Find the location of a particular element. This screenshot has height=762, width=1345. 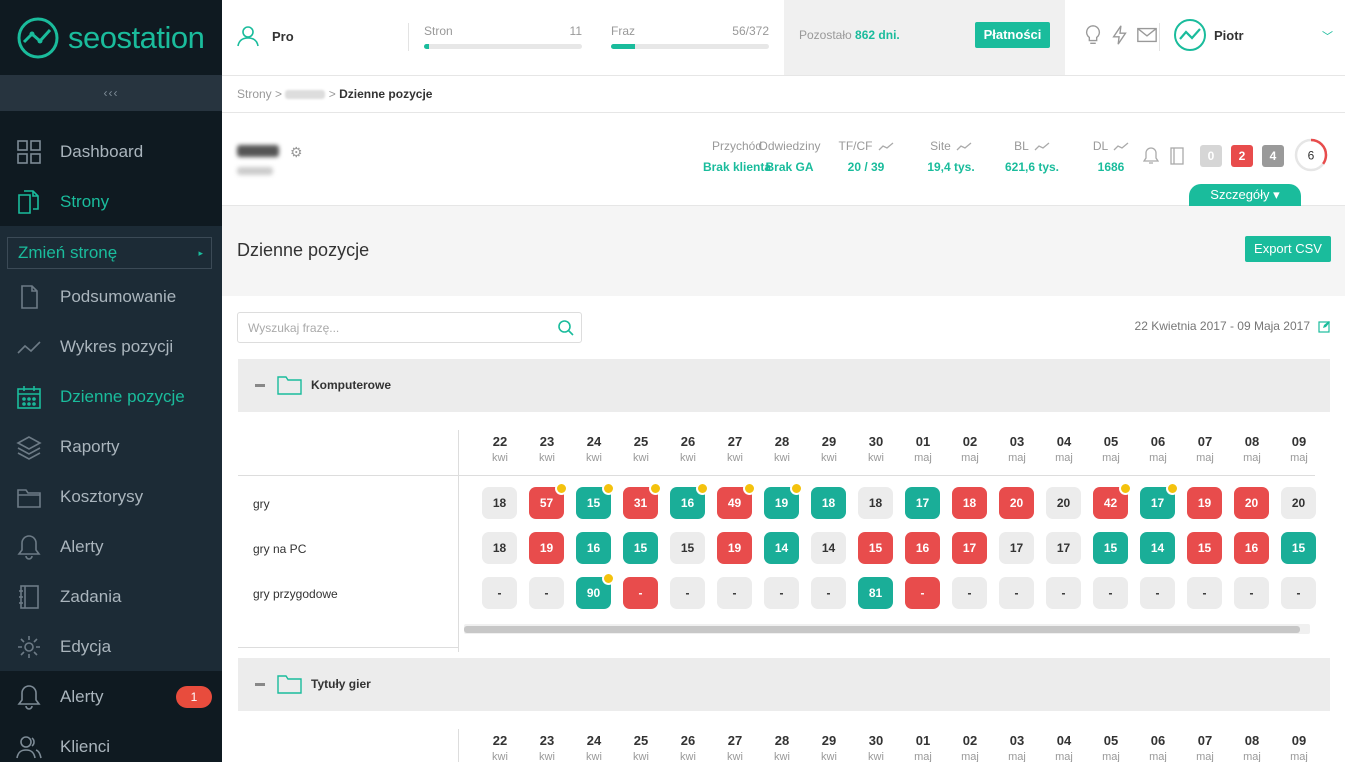

search-icon is located at coordinates (566, 328).